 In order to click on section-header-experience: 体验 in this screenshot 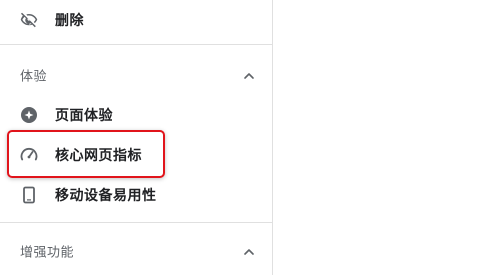, I will do `click(136, 75)`.